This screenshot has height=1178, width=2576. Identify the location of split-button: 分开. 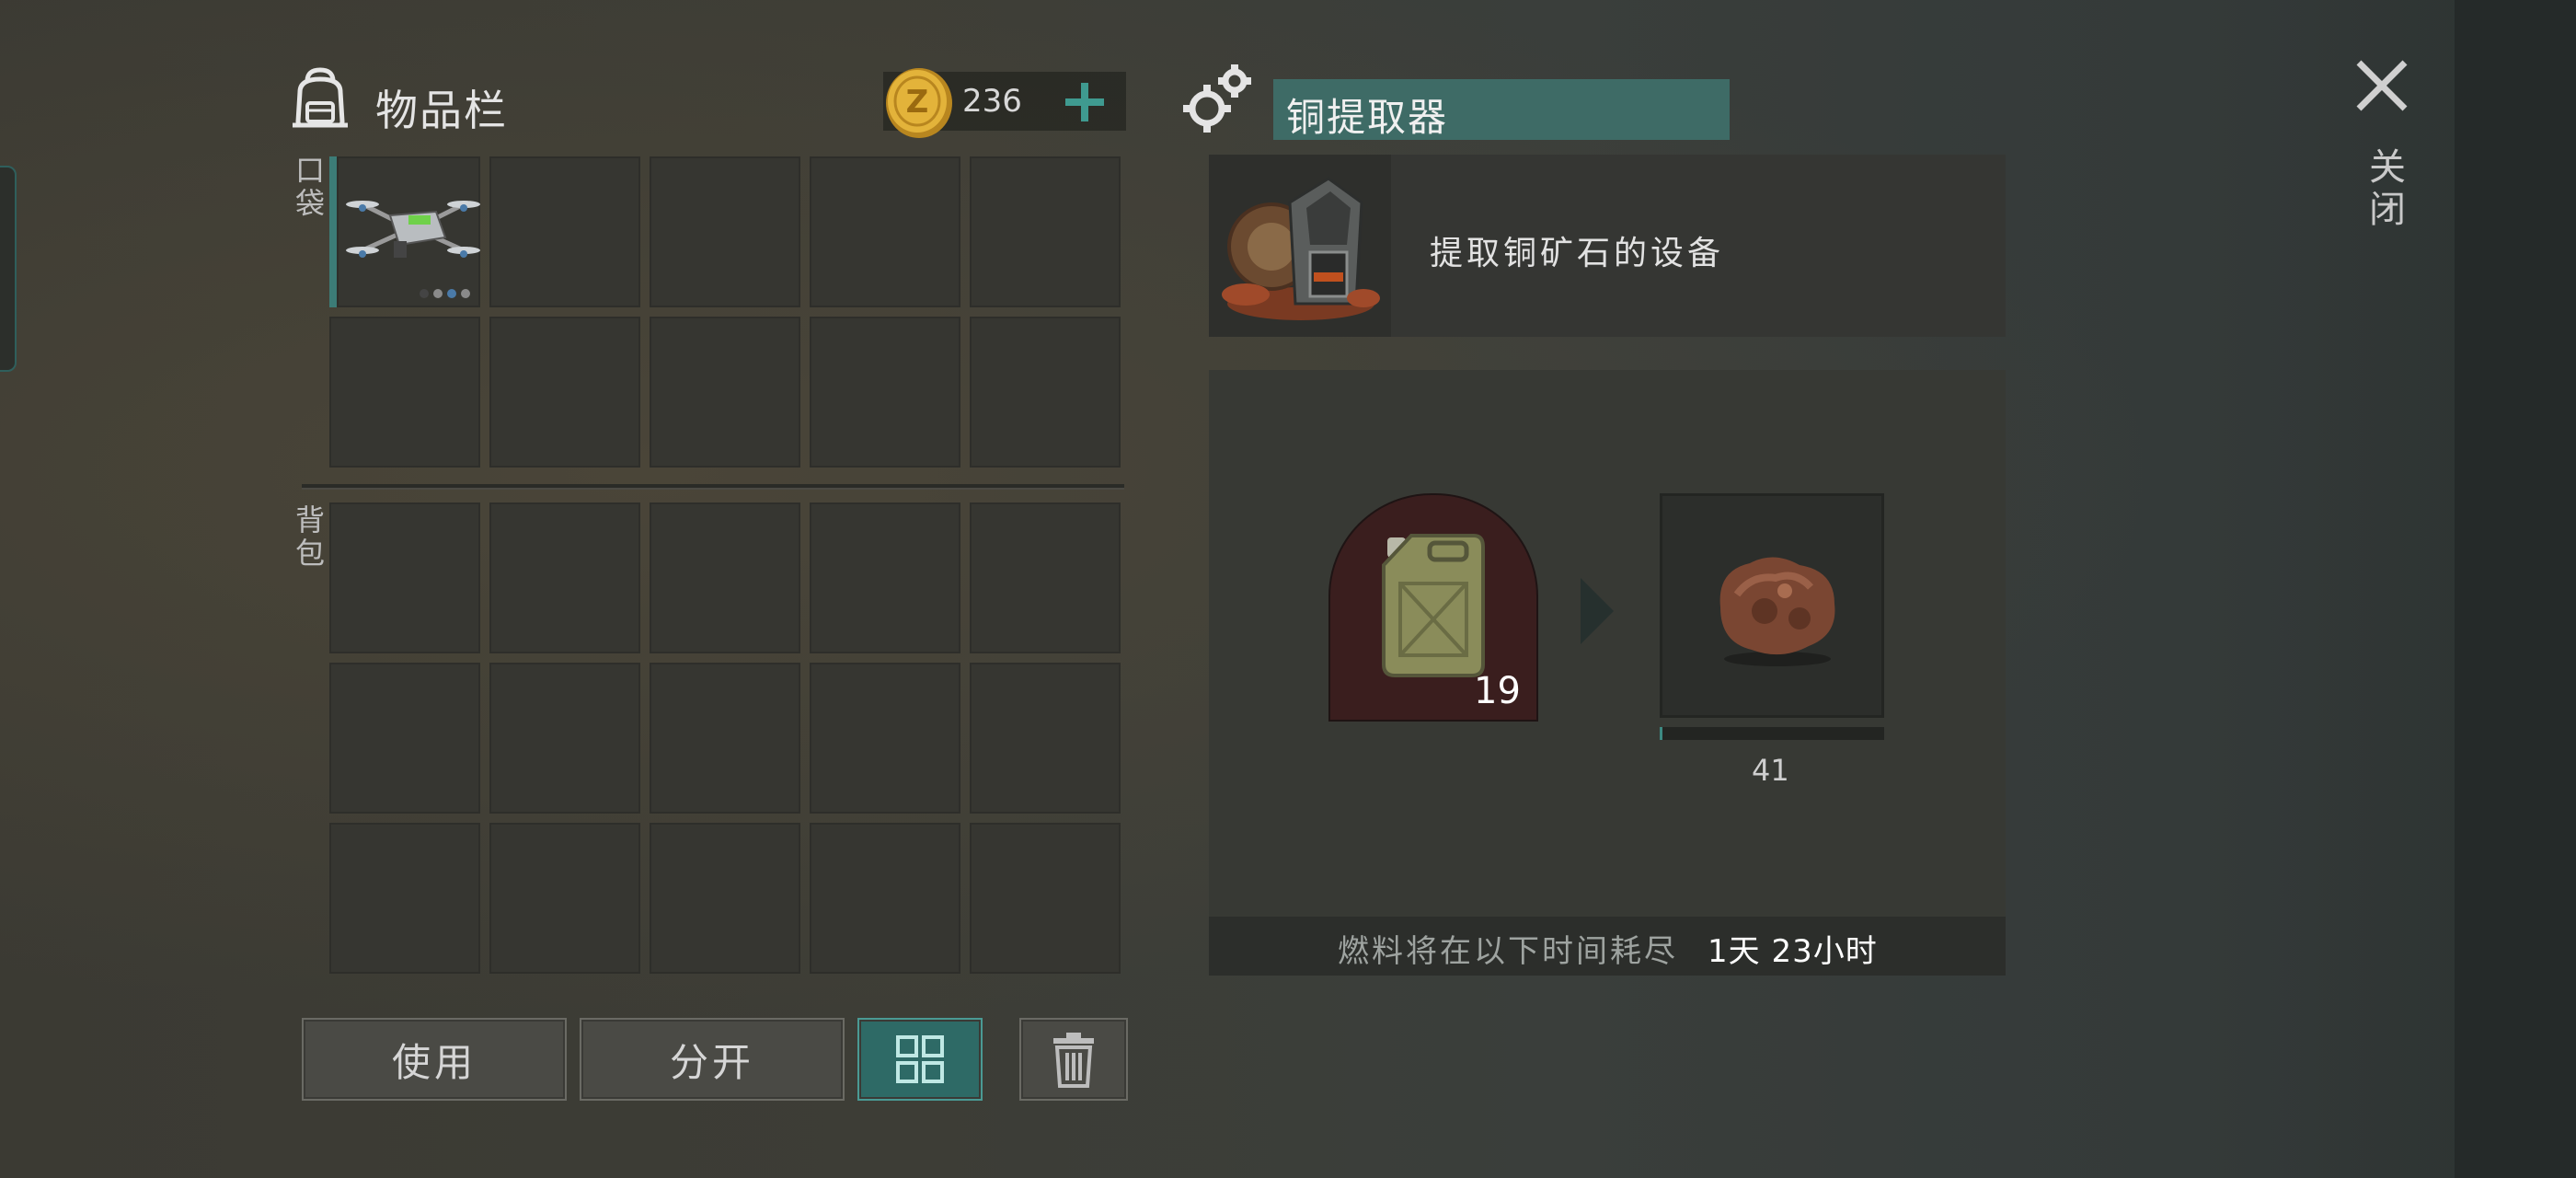
(712, 1059).